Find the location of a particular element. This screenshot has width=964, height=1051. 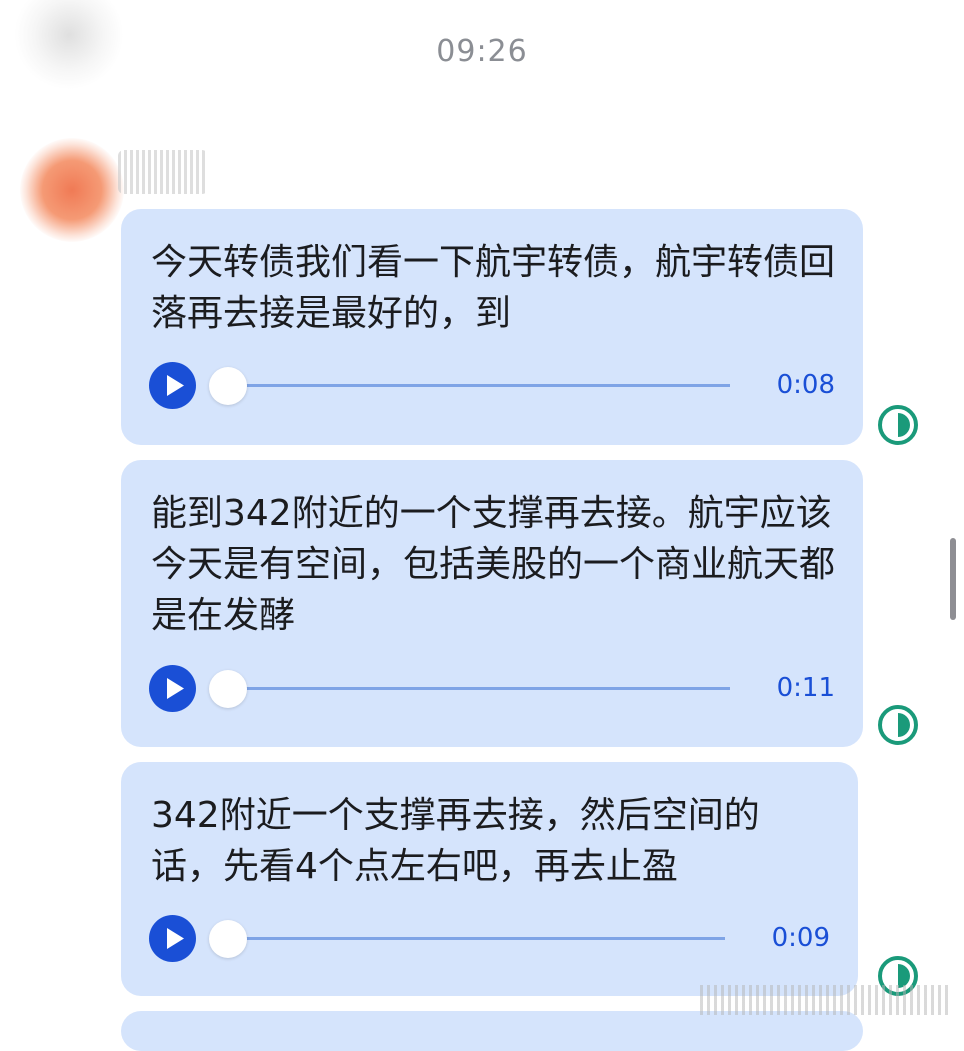

duration-label: 0:11 is located at coordinates (805, 688).